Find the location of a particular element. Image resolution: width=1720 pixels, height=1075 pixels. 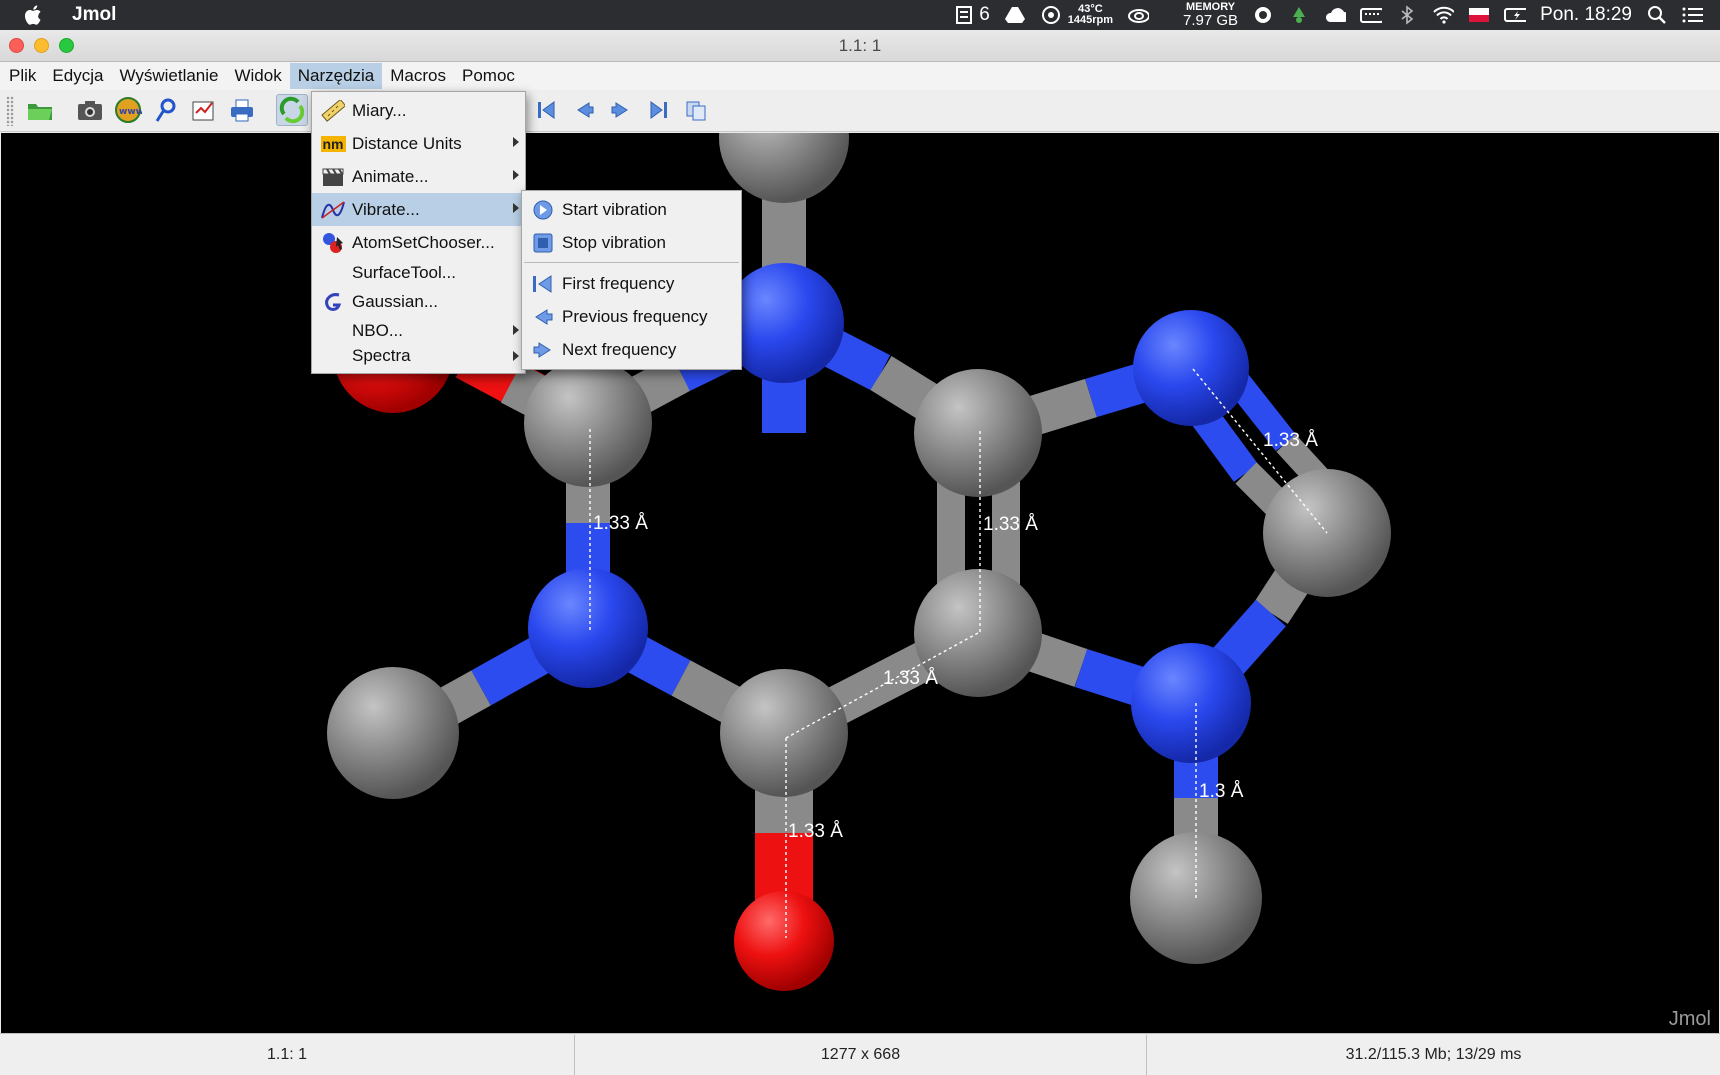

toolbar-grip is located at coordinates (10, 111).